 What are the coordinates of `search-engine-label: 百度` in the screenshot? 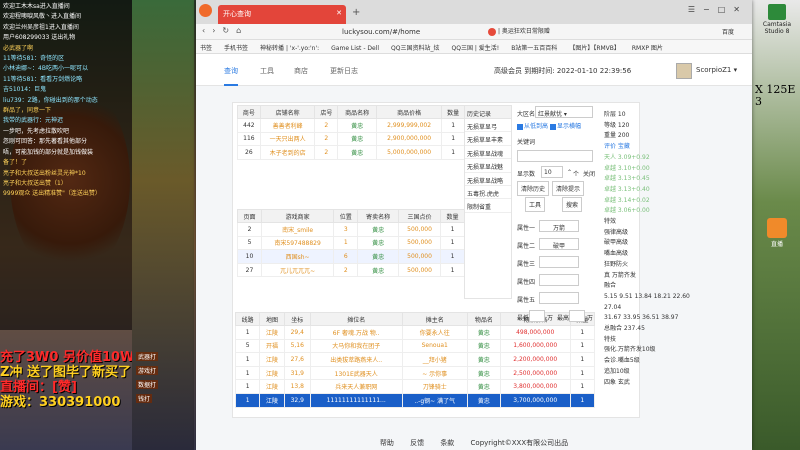 It's located at (728, 31).